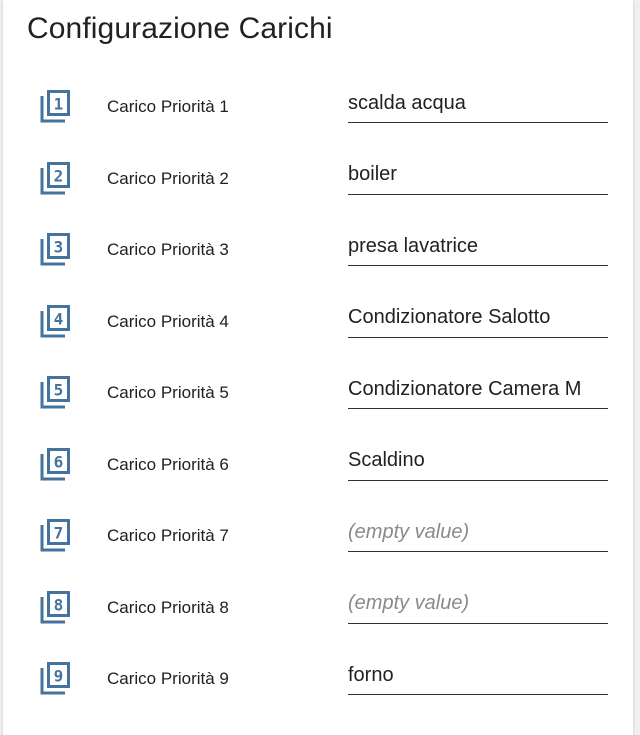 The width and height of the screenshot is (640, 735). Describe the element at coordinates (318, 392) in the screenshot. I see `entity-row-priority-5: 5 Carico Priorità 5` at that location.